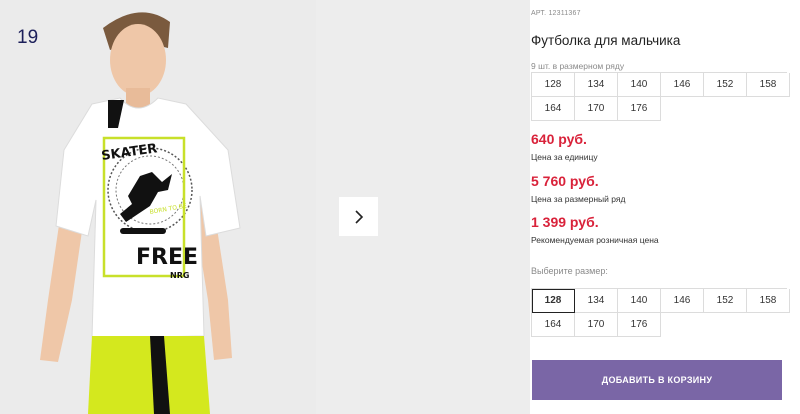  I want to click on retail-price: 1 399 руб., so click(565, 222).